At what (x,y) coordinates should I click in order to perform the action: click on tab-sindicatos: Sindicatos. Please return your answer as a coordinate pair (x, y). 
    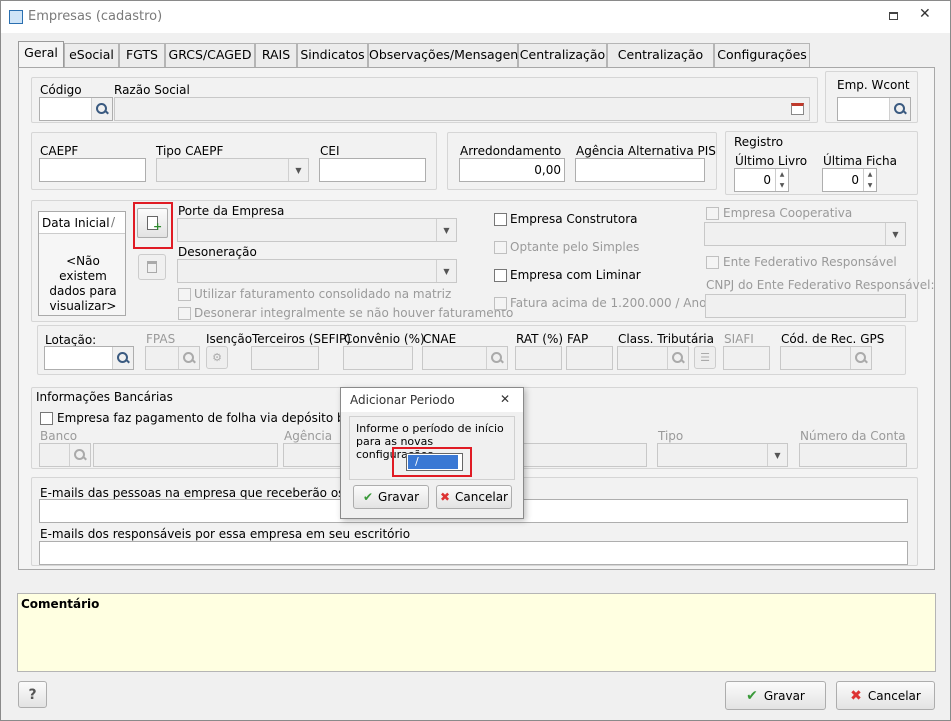
    Looking at the image, I should click on (332, 55).